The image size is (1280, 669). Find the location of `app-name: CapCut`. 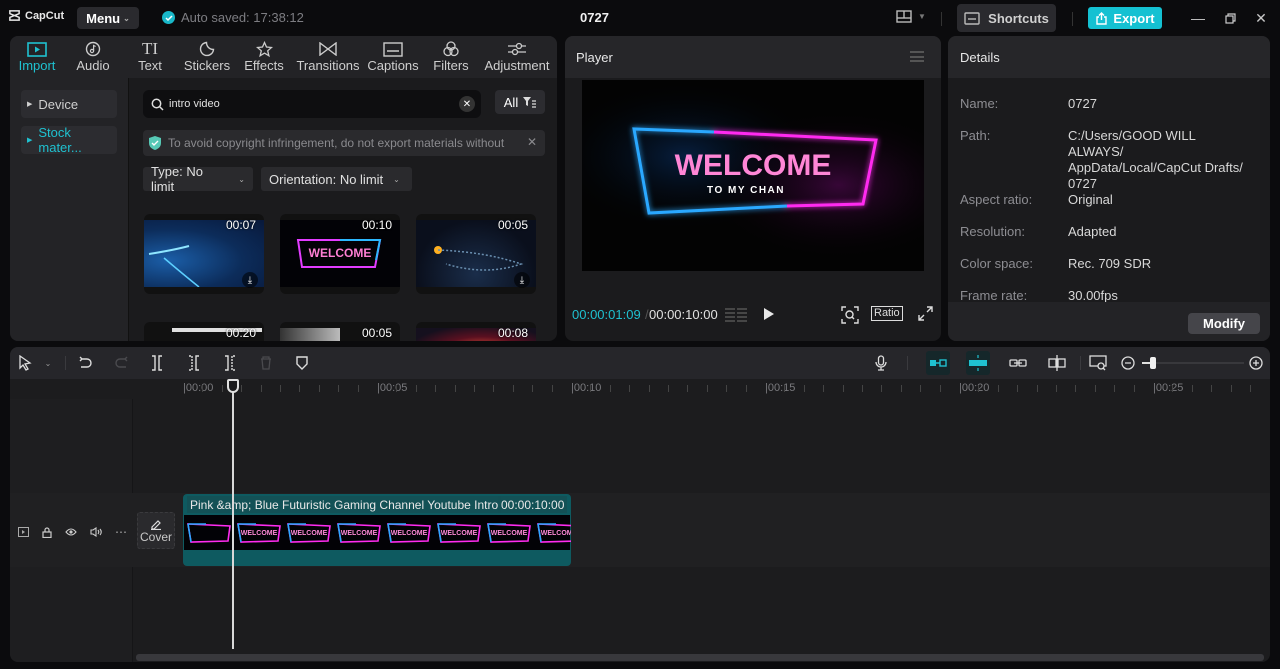

app-name: CapCut is located at coordinates (45, 15).